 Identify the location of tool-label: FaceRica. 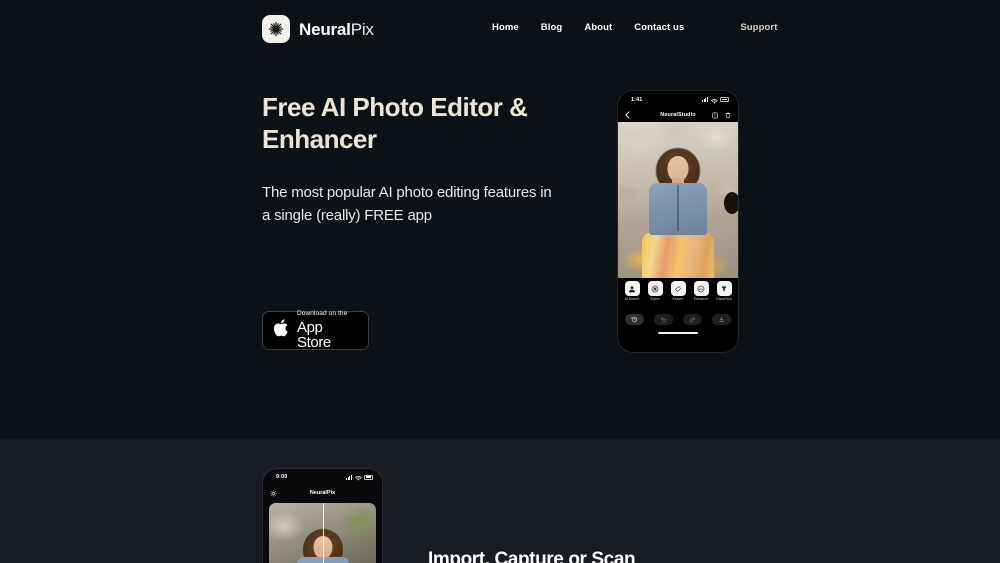
(724, 299).